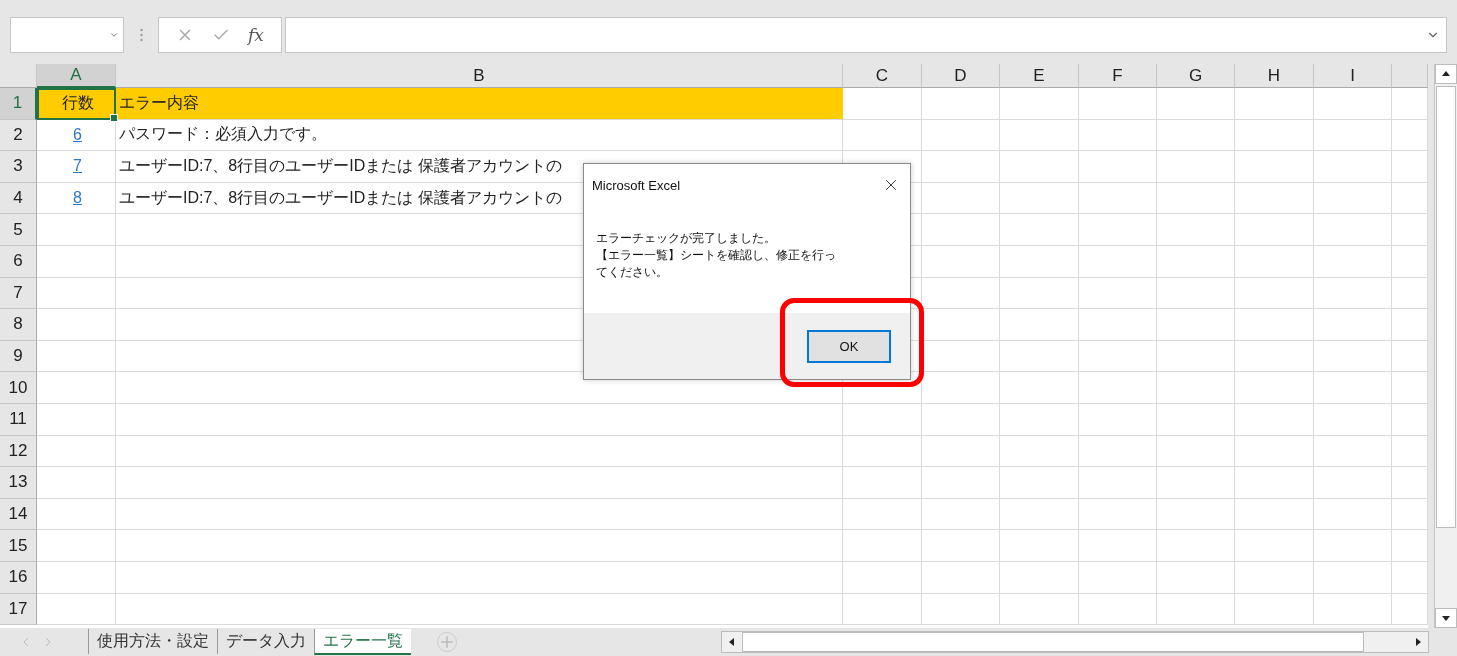  I want to click on insert-function-button: fx, so click(256, 35).